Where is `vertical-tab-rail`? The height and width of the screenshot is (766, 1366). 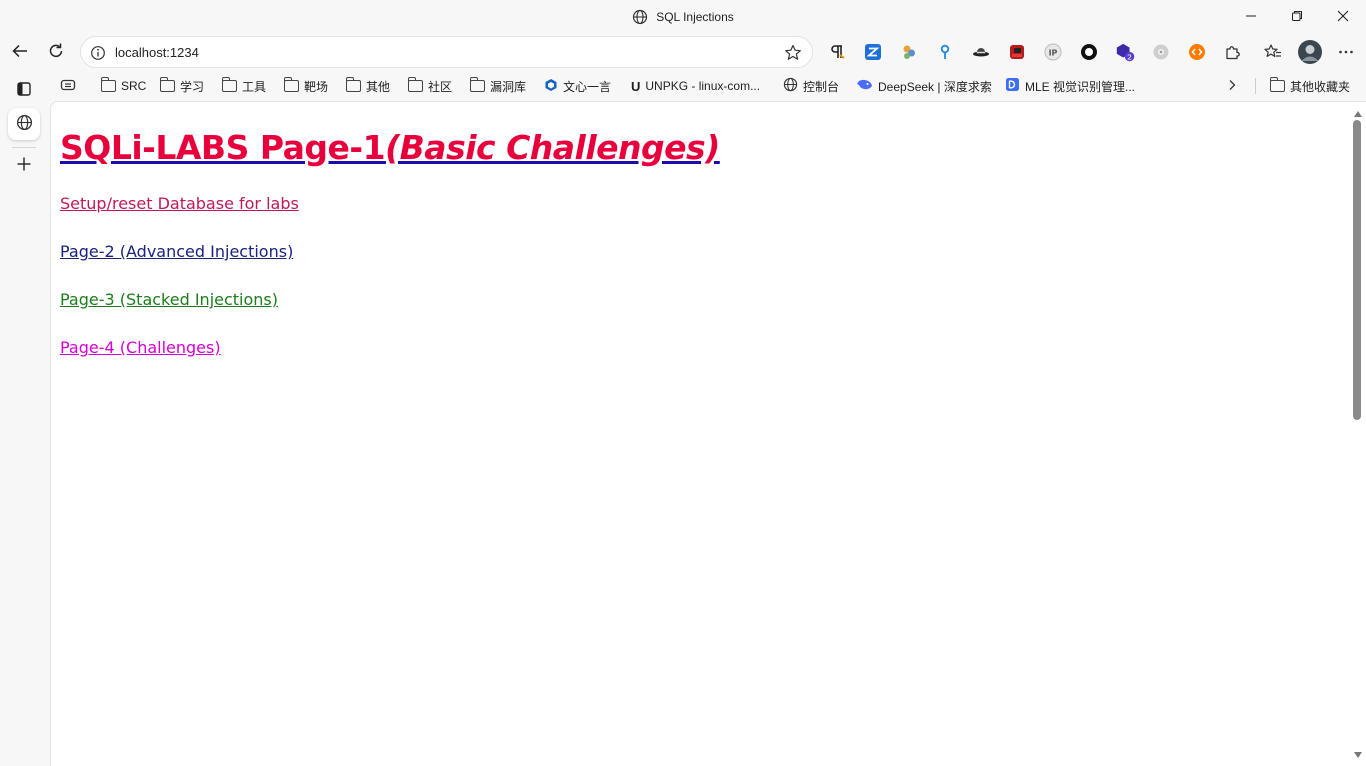
vertical-tab-rail is located at coordinates (25, 419).